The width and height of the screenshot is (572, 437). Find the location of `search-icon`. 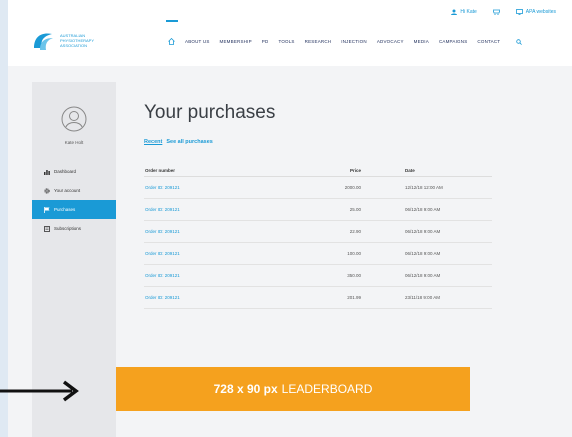

search-icon is located at coordinates (519, 41).